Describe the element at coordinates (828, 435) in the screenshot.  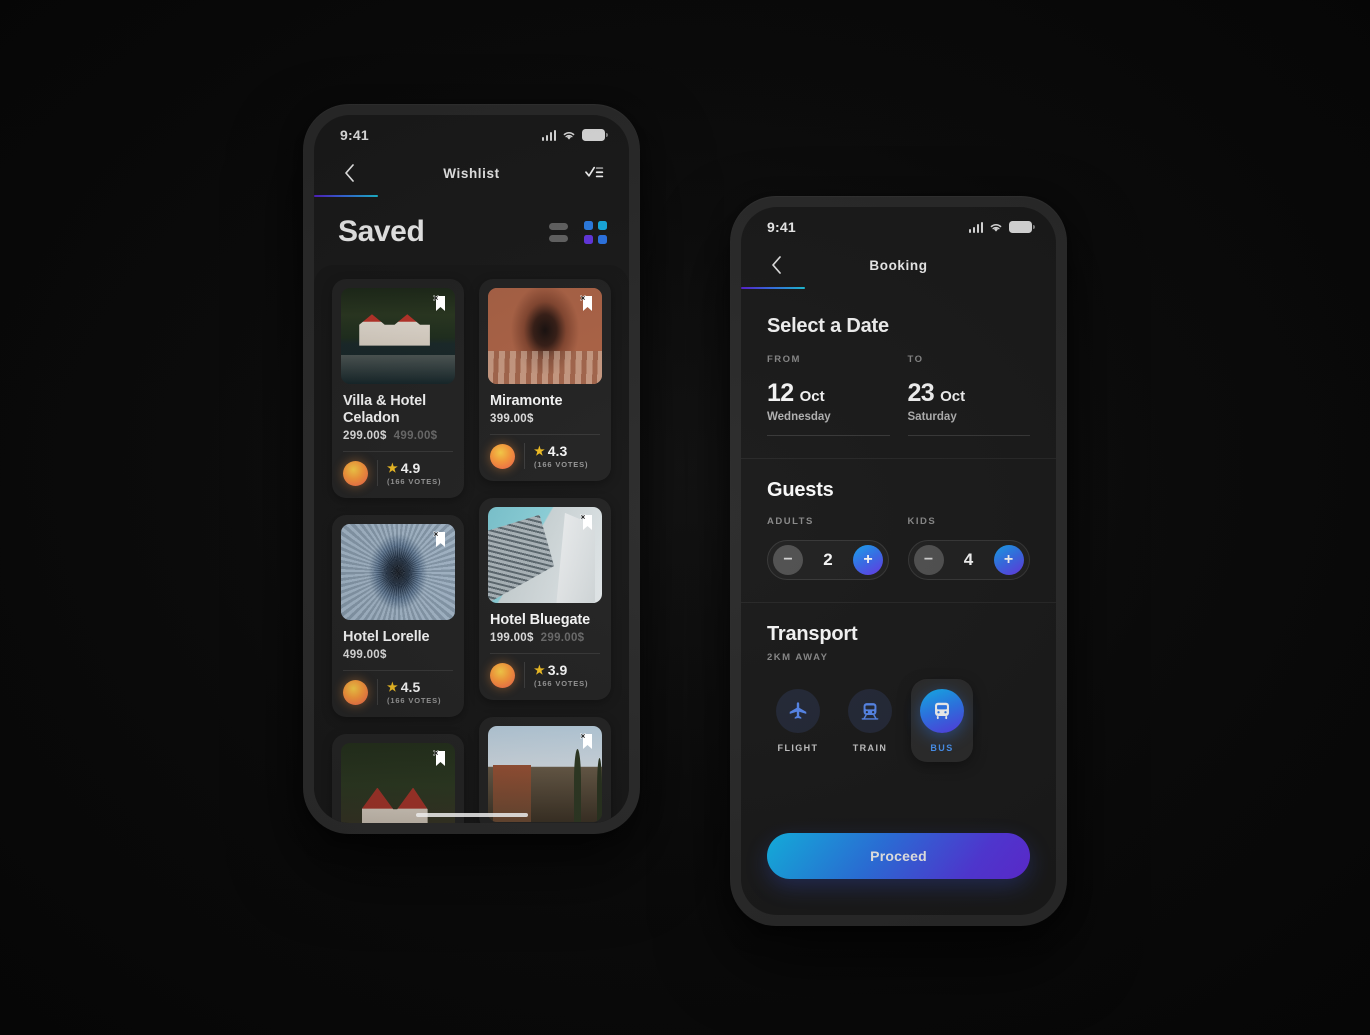
I see `date-from-underline` at that location.